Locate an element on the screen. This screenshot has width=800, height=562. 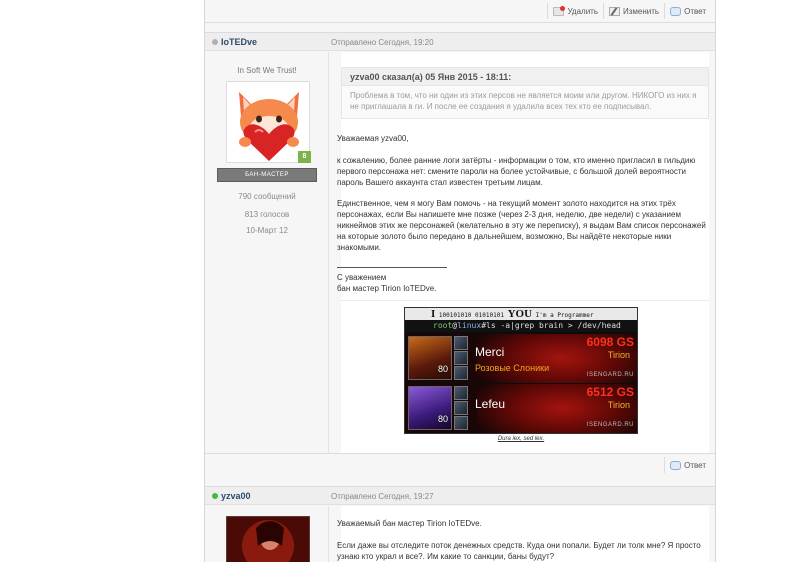
previous-post-actions: Удалить Изменить Ответ is located at coordinates (460, 11).